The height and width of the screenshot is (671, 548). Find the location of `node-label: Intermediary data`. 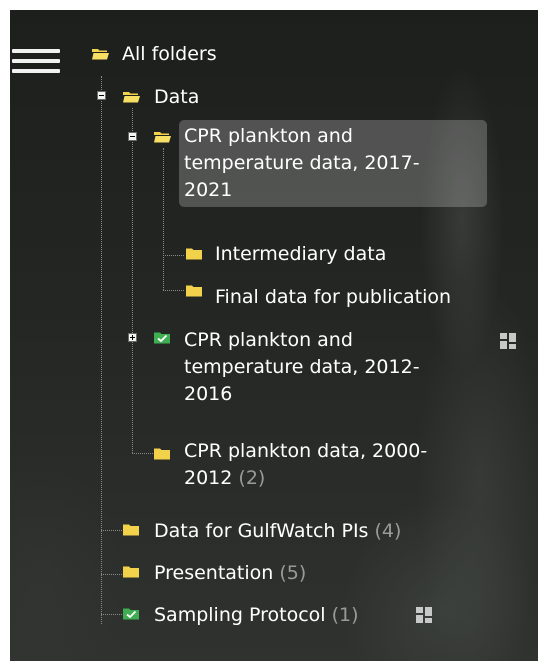

node-label: Intermediary data is located at coordinates (301, 254).